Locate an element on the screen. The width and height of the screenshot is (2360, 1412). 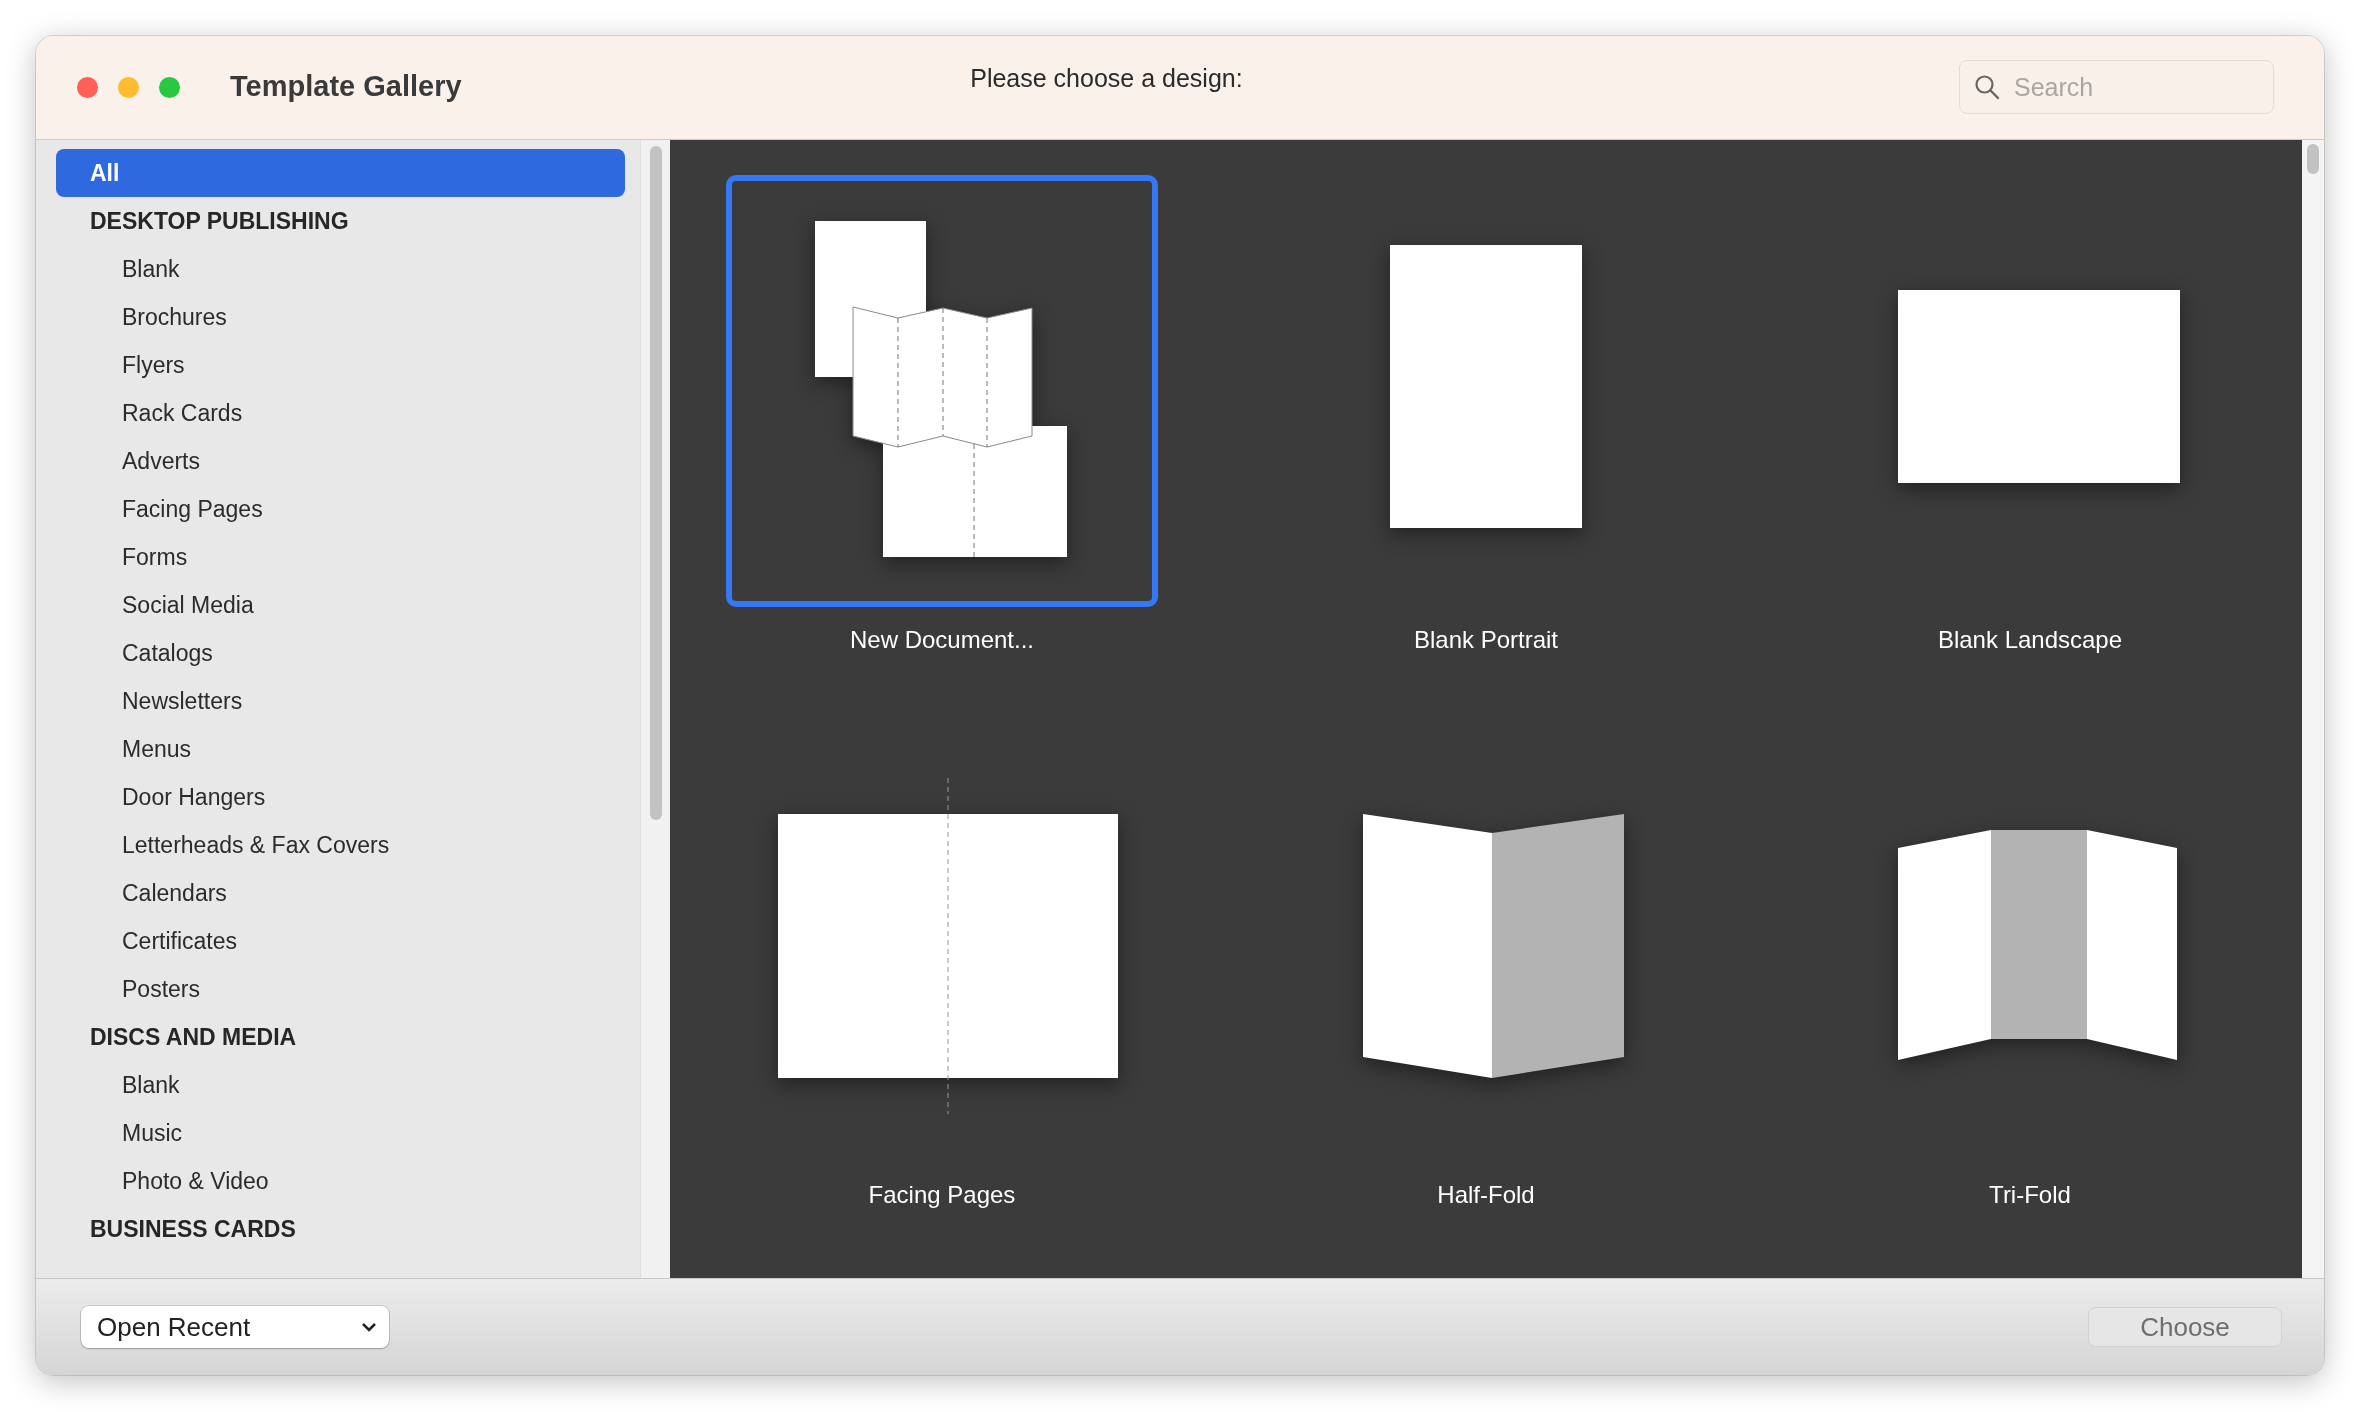
search-field: Search is located at coordinates (2116, 87).